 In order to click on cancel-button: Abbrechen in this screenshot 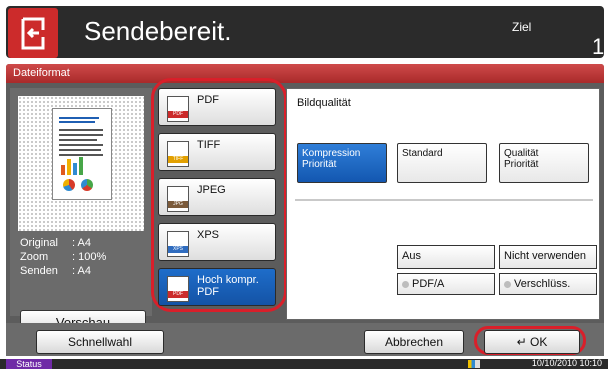, I will do `click(414, 342)`.